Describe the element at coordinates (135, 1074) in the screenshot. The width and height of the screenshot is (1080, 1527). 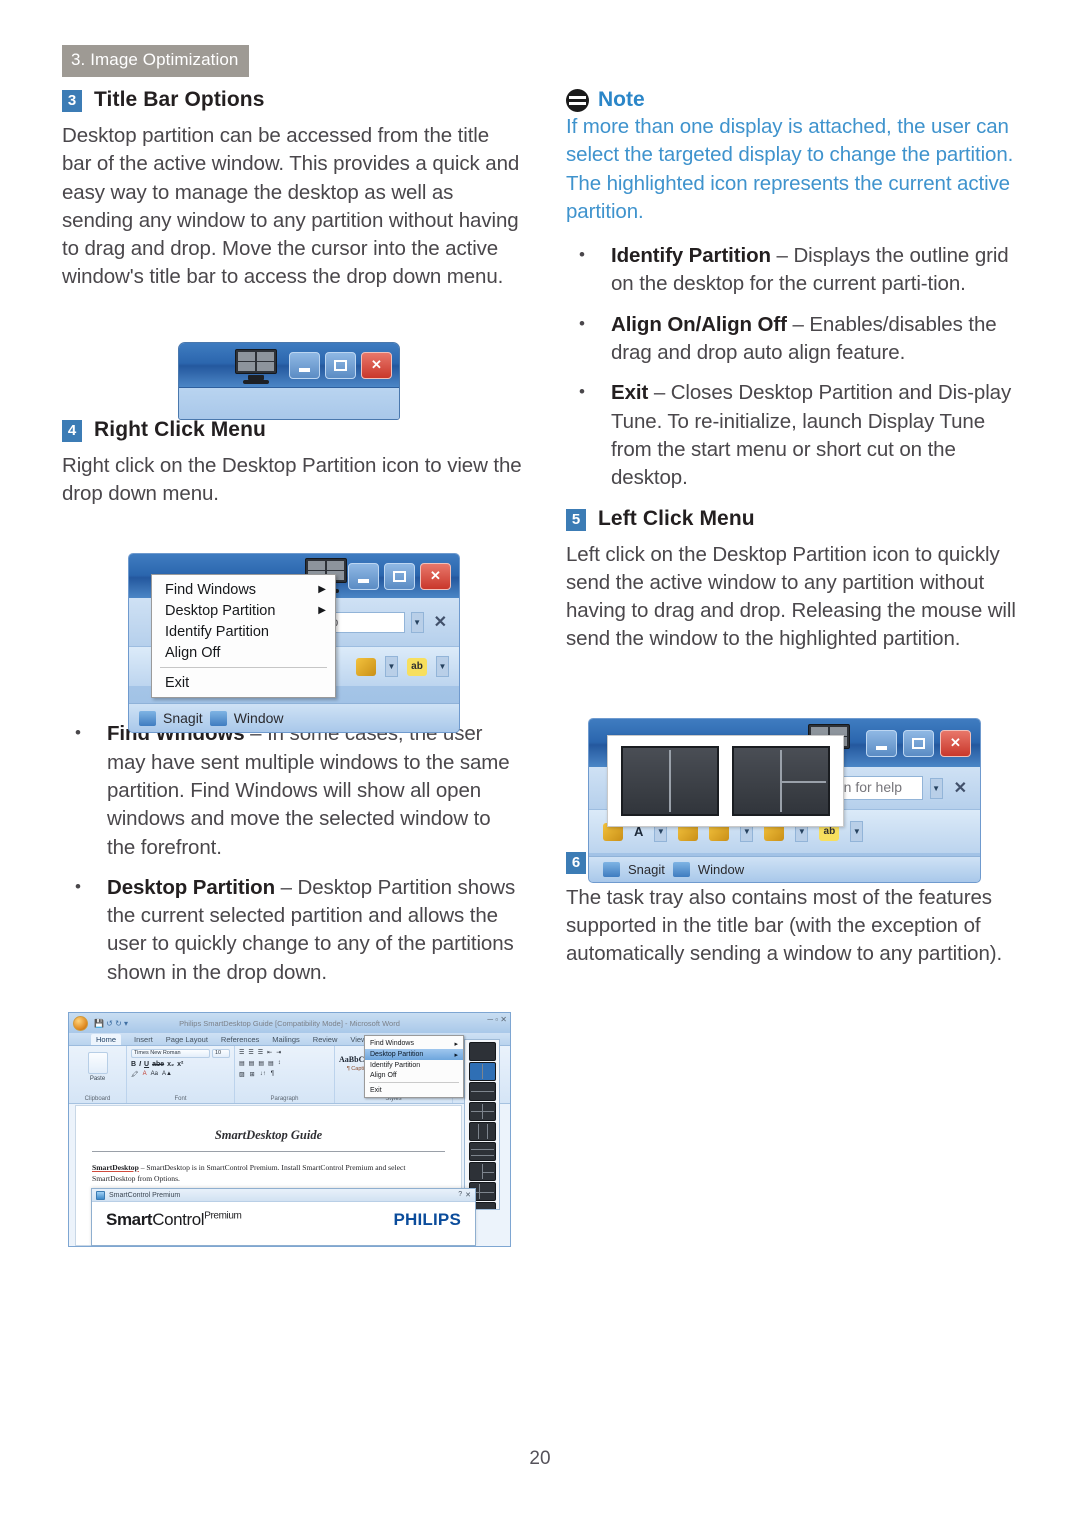
I see `text-highlight-icon: 🖍` at that location.